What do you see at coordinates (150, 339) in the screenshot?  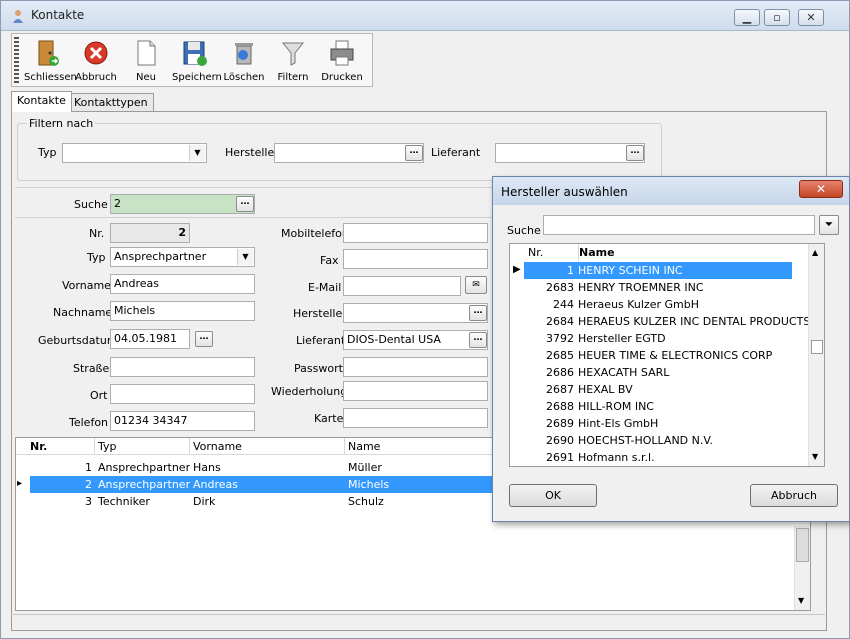 I see `geburtsdatum-input: 04.05.1981` at bounding box center [150, 339].